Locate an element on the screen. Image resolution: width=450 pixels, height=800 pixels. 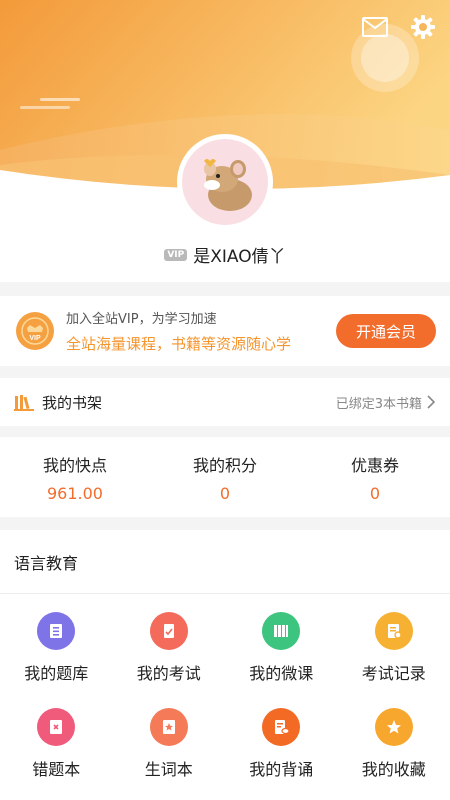
avatar is located at coordinates (225, 182).